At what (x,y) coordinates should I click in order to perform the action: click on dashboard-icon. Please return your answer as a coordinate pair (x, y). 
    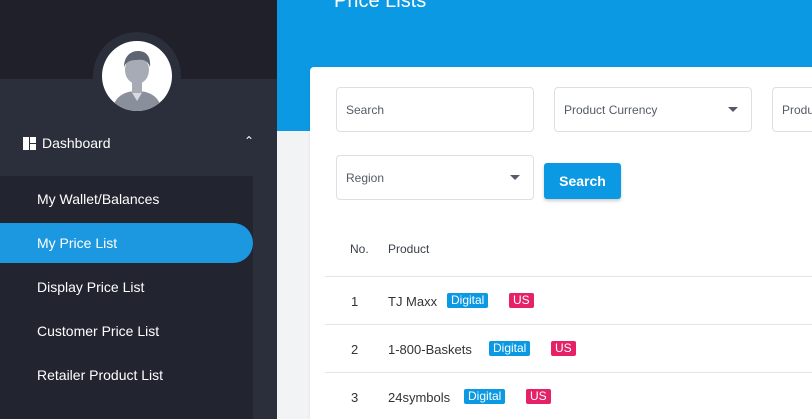
    Looking at the image, I should click on (29, 143).